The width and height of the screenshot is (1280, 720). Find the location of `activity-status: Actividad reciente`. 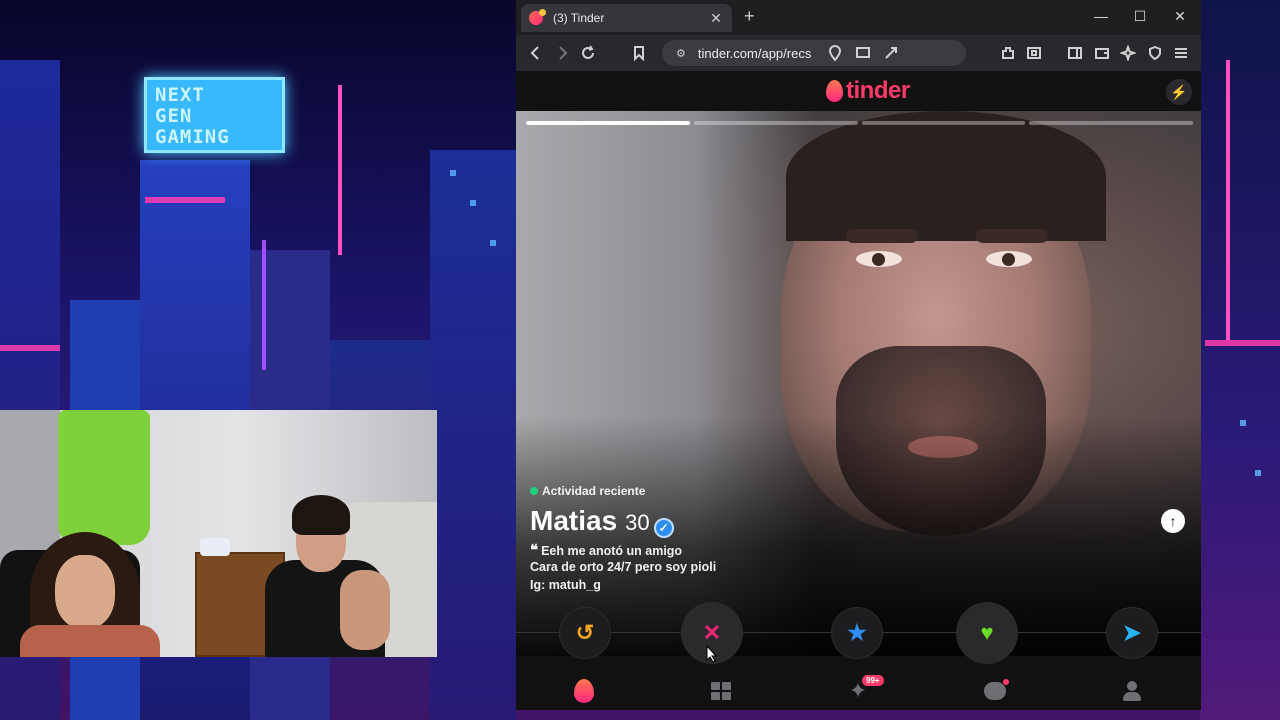

activity-status: Actividad reciente is located at coordinates (587, 491).